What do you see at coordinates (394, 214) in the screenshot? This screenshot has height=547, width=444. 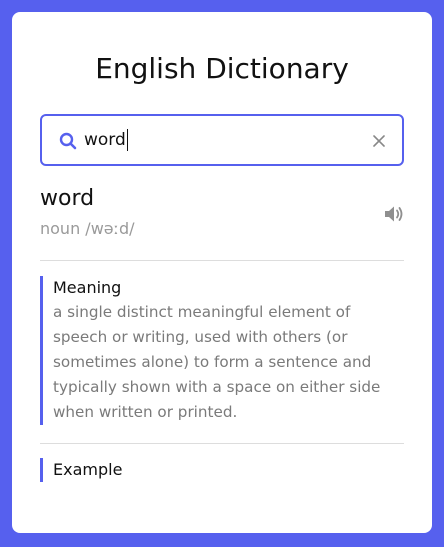 I see `speaker-icon` at bounding box center [394, 214].